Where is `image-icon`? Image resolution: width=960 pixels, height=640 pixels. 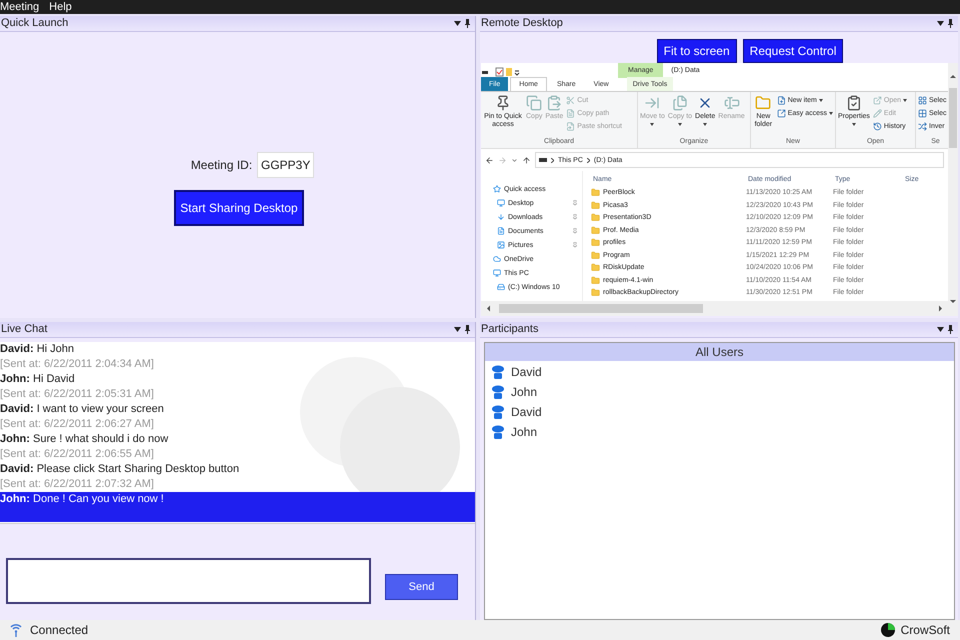
image-icon is located at coordinates (501, 245).